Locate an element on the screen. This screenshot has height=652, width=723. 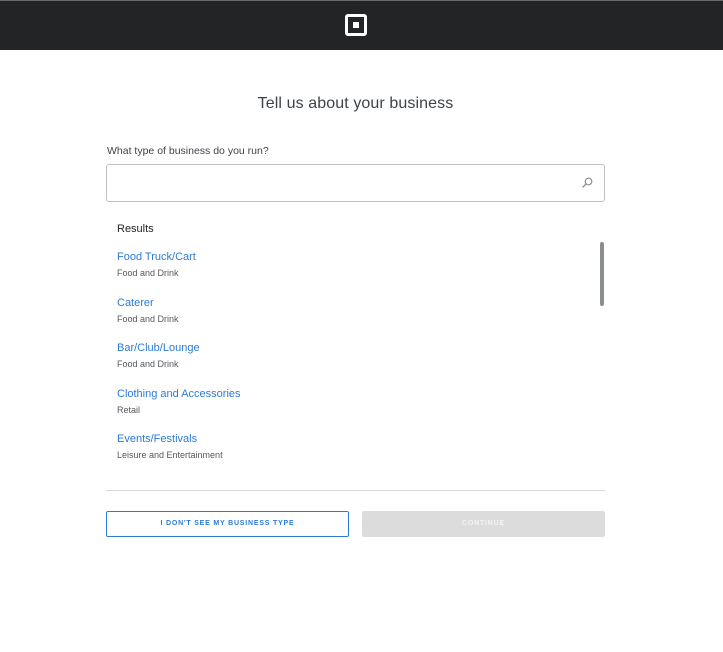
page-title: Tell us about your business is located at coordinates (355, 103).